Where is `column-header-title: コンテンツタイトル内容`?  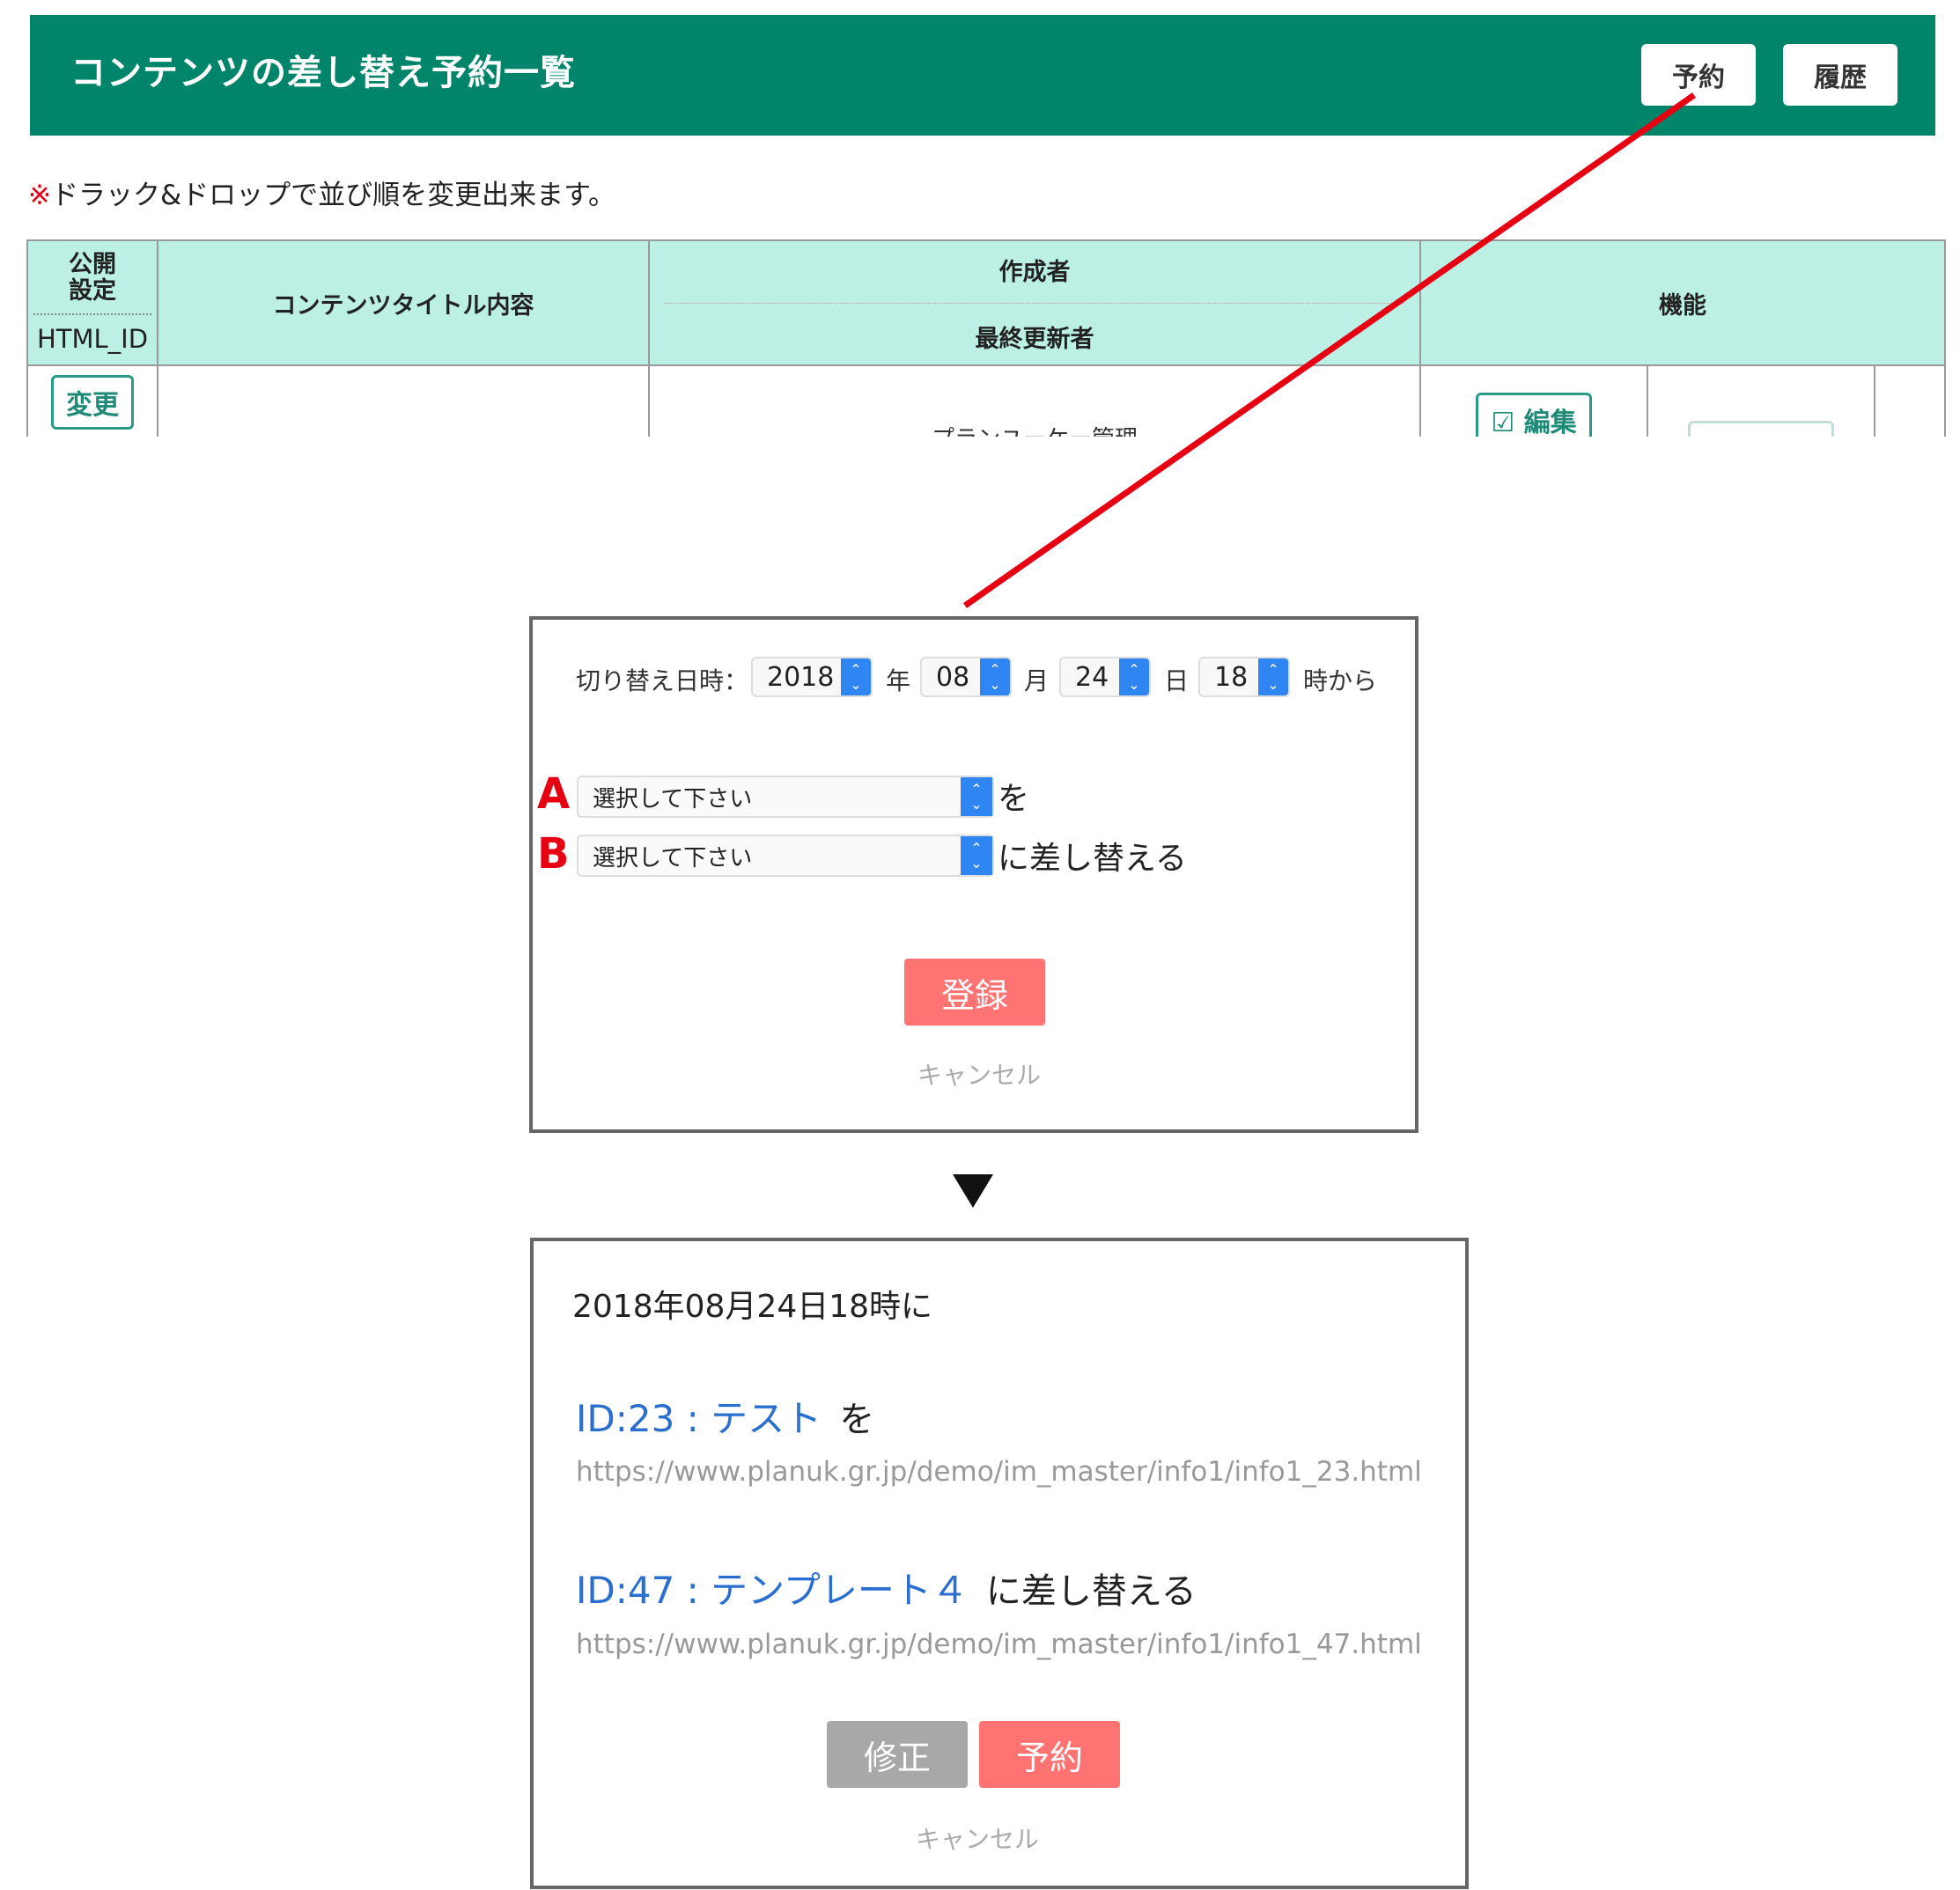 column-header-title: コンテンツタイトル内容 is located at coordinates (403, 302).